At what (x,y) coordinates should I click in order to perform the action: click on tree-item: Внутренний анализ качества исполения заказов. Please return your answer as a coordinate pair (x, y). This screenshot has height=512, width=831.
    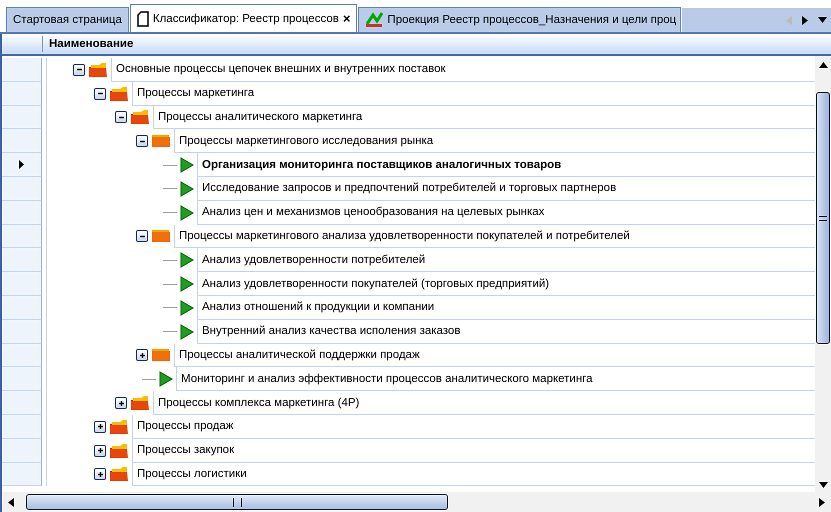
    Looking at the image, I should click on (506, 332).